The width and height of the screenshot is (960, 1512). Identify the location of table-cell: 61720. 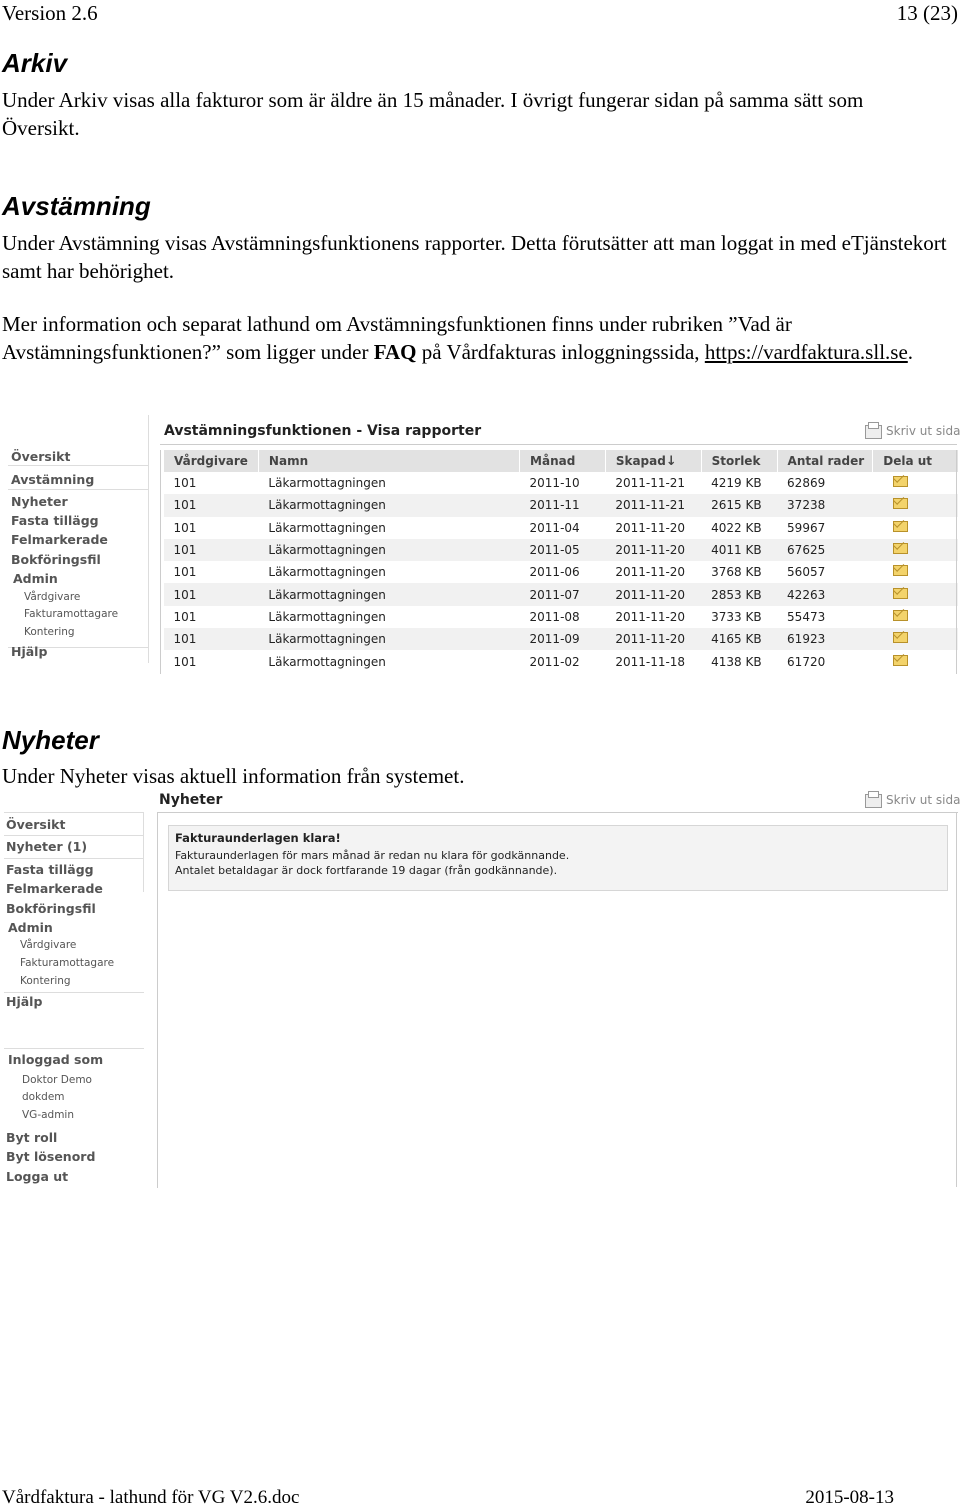
(806, 661).